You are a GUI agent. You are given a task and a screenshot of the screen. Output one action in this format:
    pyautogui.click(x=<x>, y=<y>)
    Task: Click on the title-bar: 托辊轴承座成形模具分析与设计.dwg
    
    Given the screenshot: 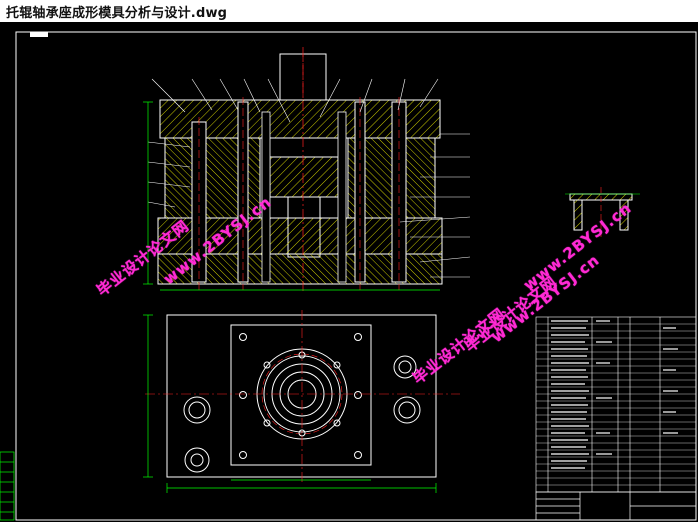 What is the action you would take?
    pyautogui.click(x=349, y=11)
    